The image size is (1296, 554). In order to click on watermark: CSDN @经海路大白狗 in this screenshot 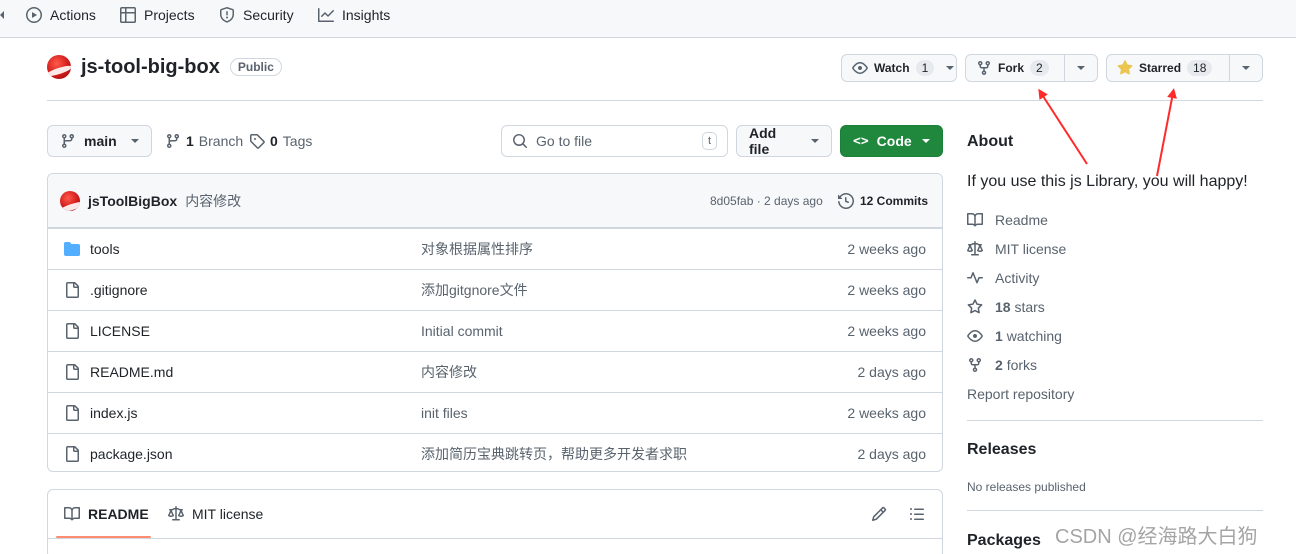, I will do `click(1156, 537)`.